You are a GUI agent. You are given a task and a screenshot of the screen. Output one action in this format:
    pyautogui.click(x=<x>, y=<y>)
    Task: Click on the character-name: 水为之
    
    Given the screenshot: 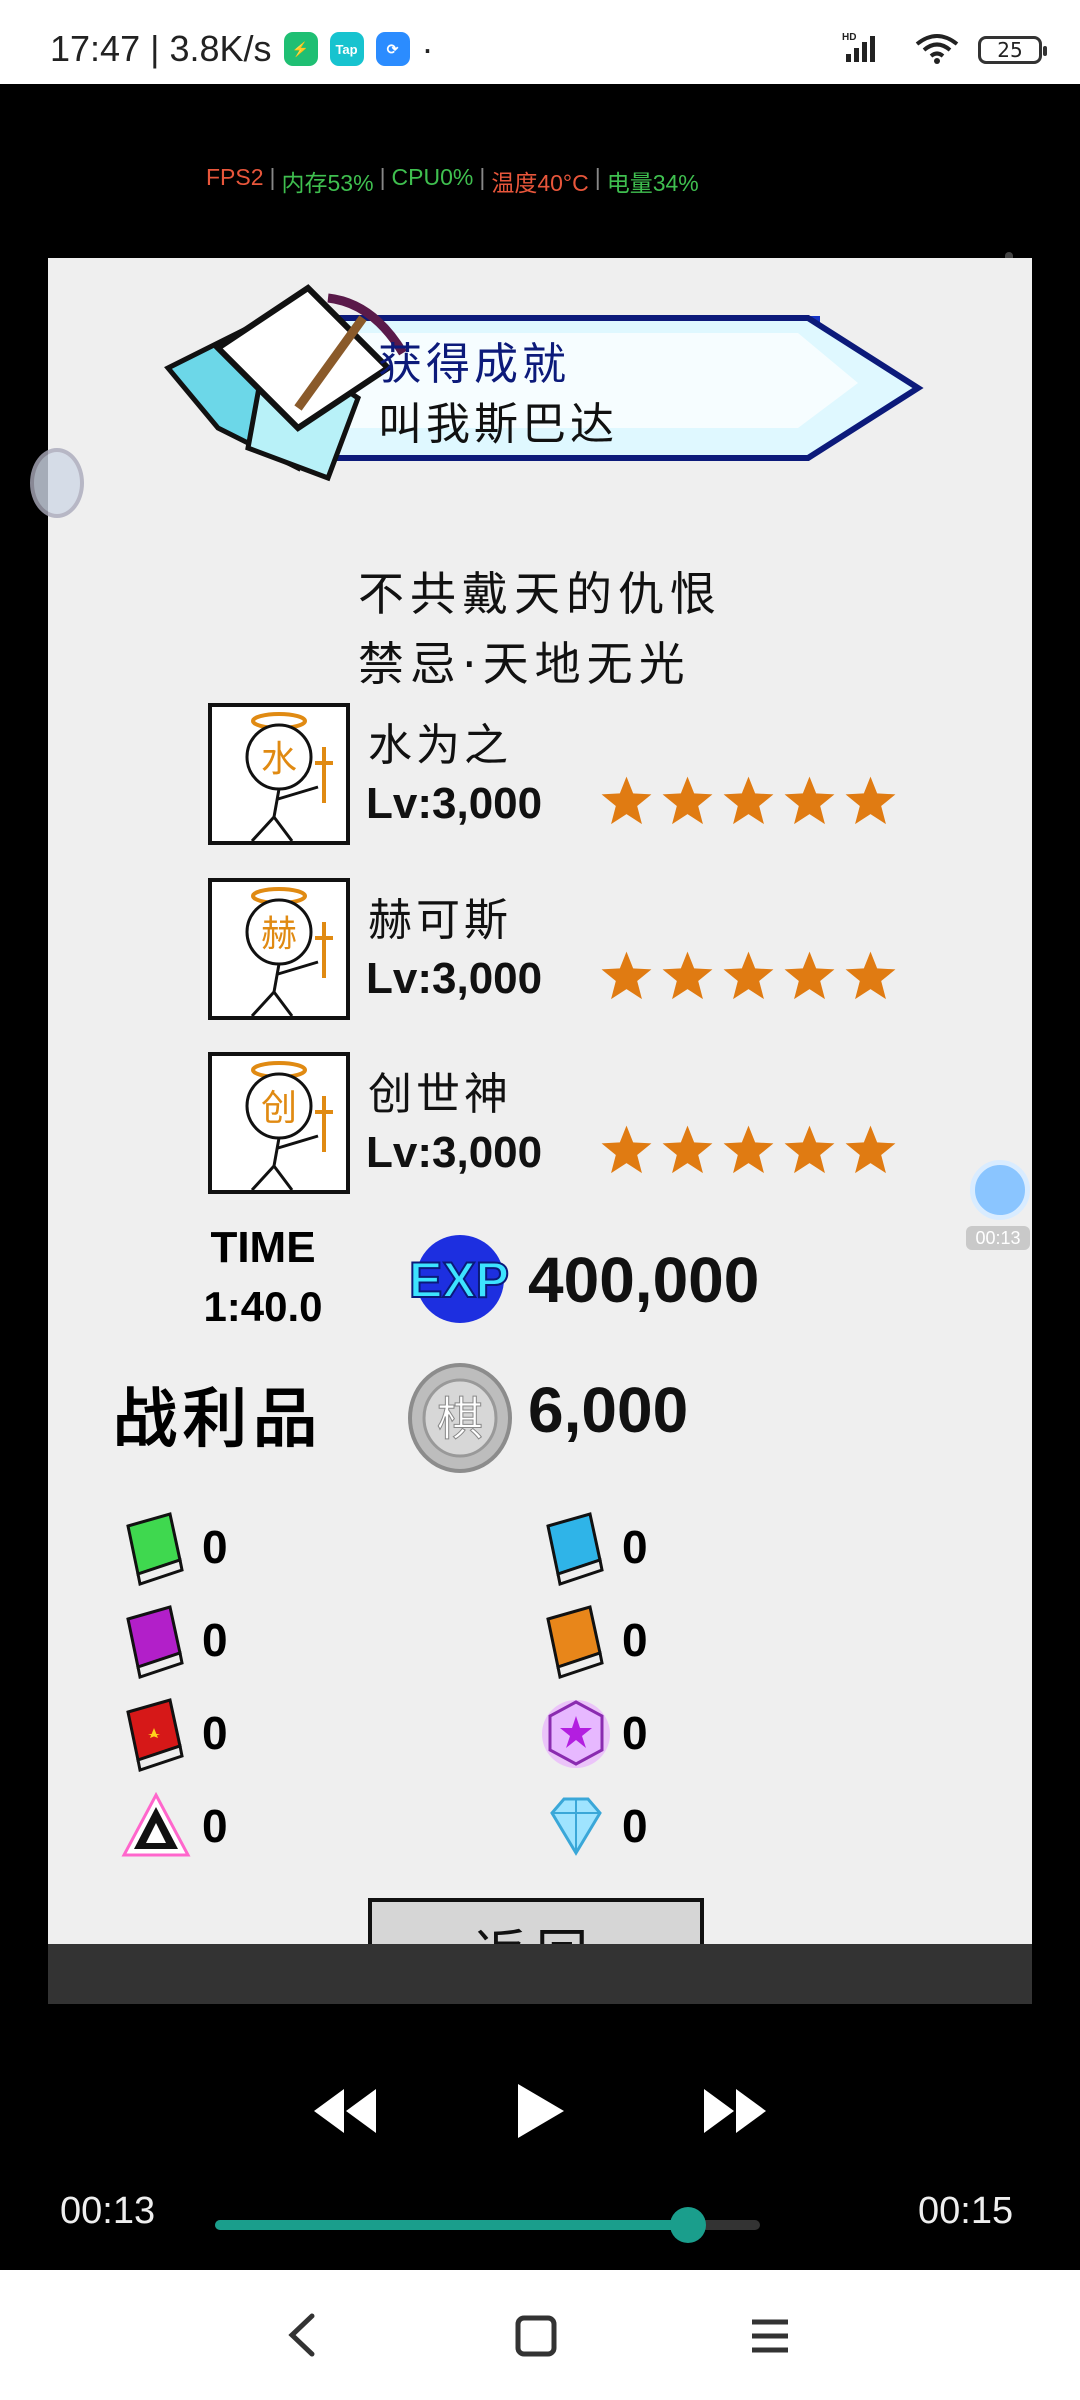 What is the action you would take?
    pyautogui.click(x=440, y=745)
    